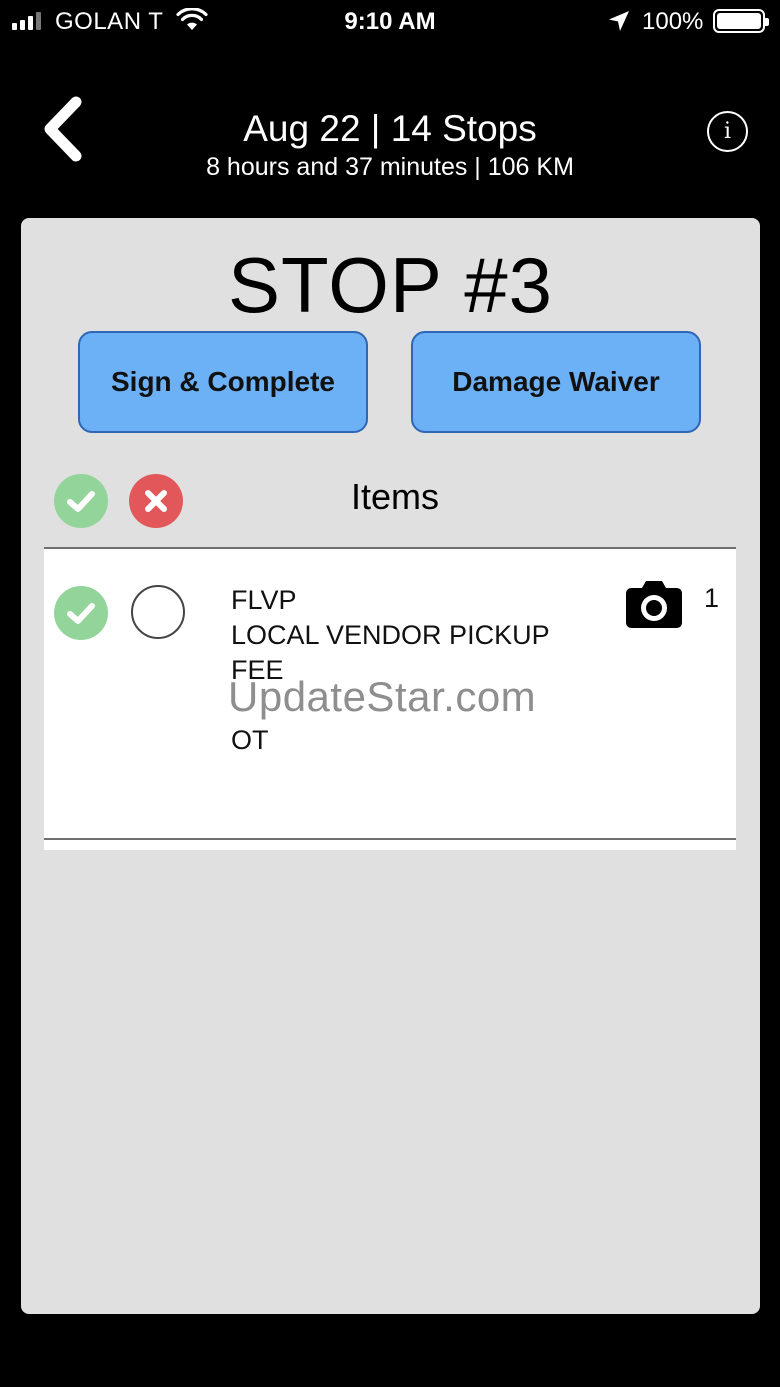 The image size is (780, 1387). I want to click on battery-percentage: 100%, so click(673, 21).